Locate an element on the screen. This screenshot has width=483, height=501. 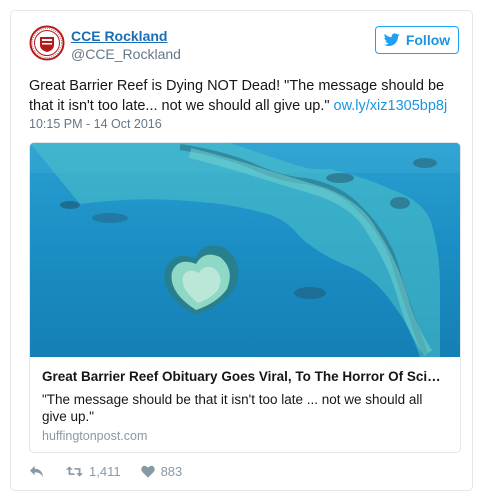
like-count: 883 is located at coordinates (171, 471).